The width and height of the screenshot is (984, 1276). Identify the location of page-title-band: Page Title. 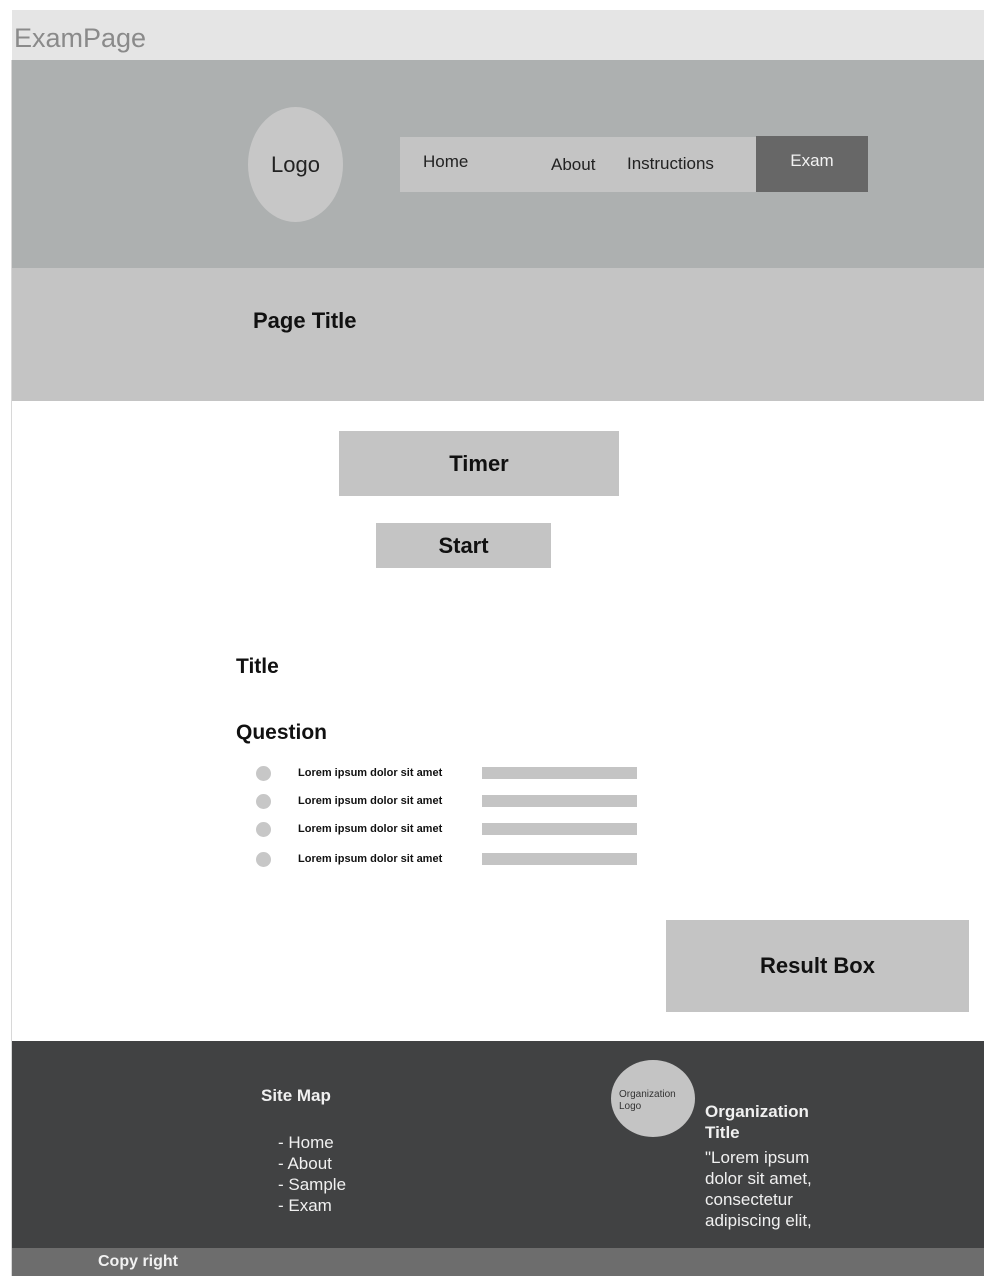
(498, 334).